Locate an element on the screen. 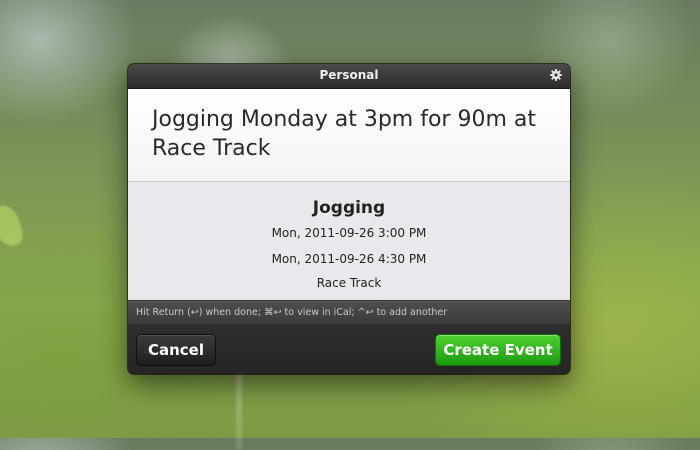  create-event-button: Create Event is located at coordinates (498, 350).